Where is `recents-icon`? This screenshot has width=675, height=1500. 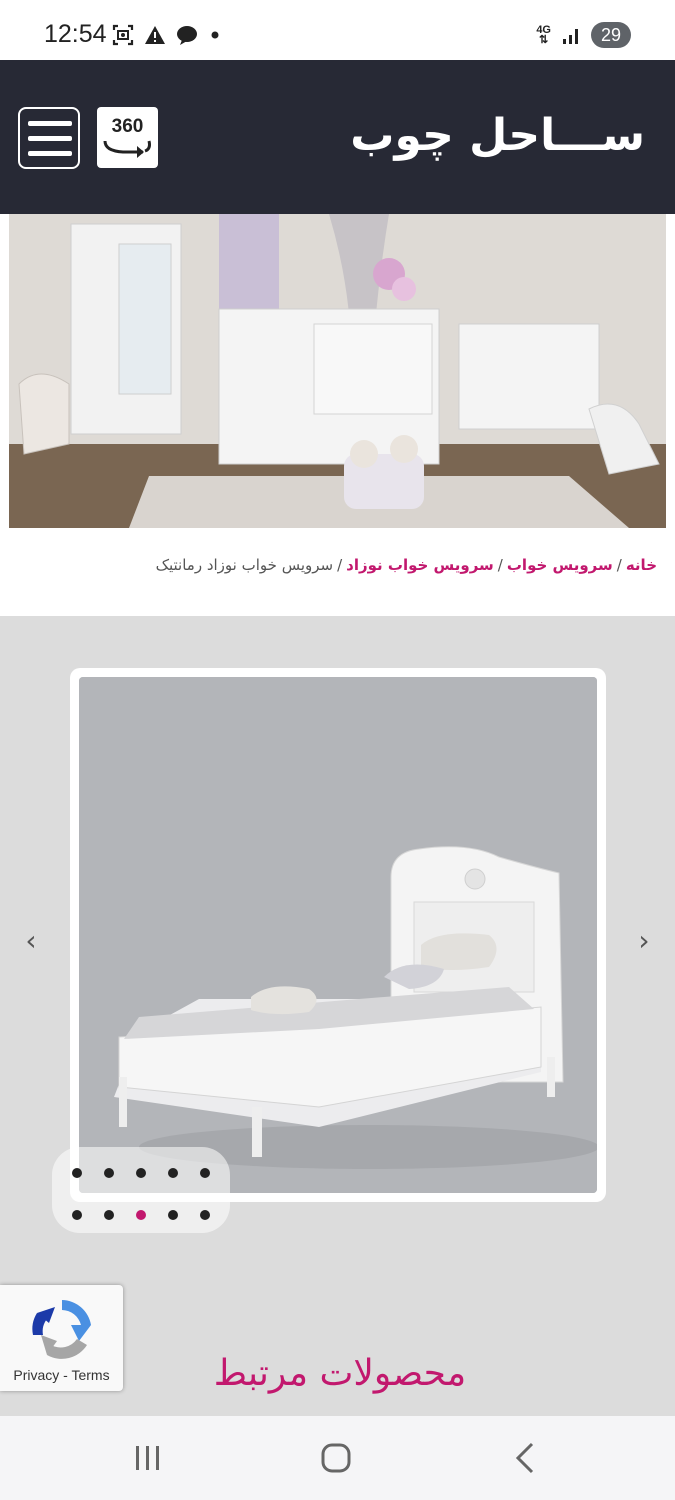 recents-icon is located at coordinates (148, 1458).